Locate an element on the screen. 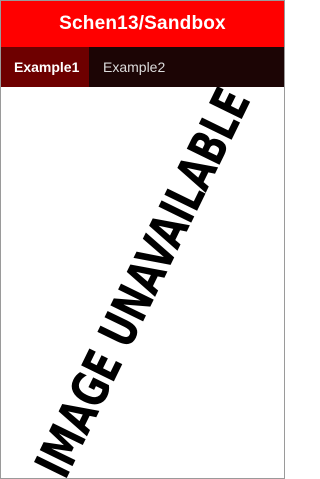  tab-example1: Example1 is located at coordinates (45, 67).